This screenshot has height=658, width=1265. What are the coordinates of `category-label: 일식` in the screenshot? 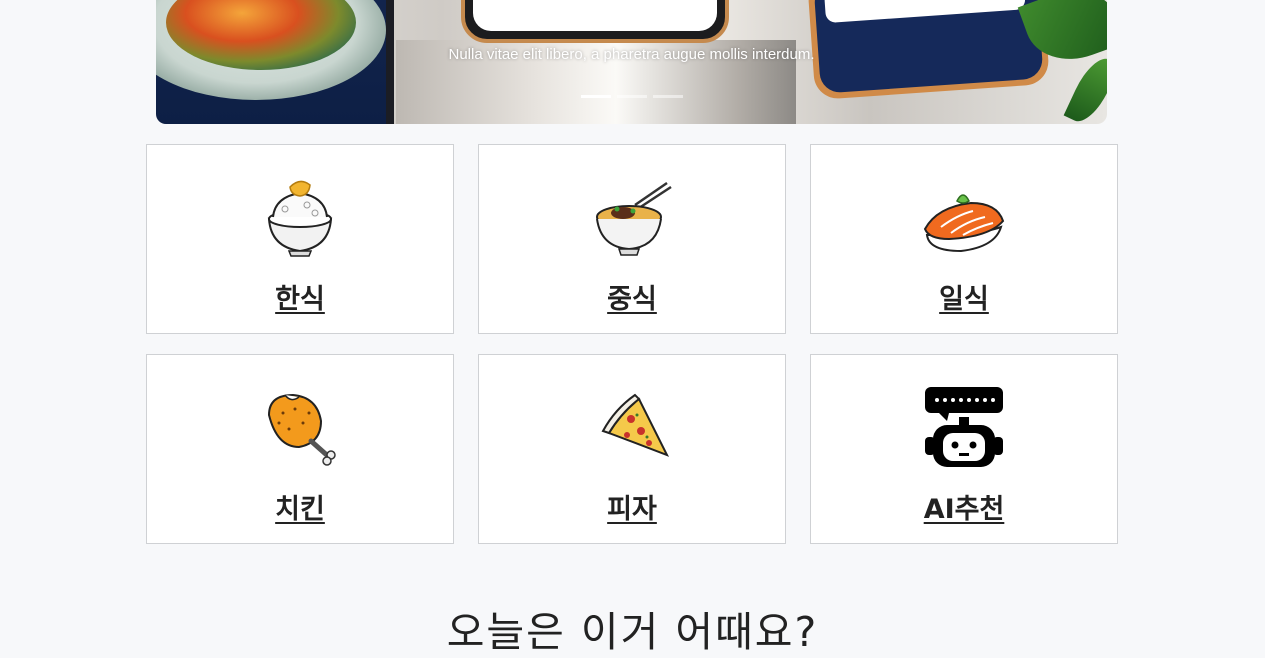 It's located at (964, 299).